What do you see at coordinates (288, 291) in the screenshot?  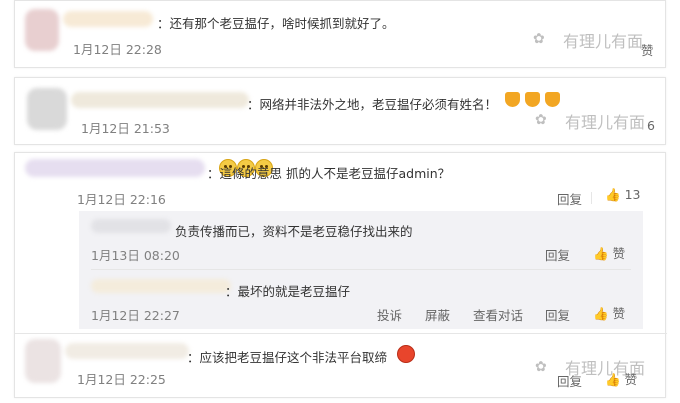 I see `reply-text: ：最坏的就是老豆揾仔` at bounding box center [288, 291].